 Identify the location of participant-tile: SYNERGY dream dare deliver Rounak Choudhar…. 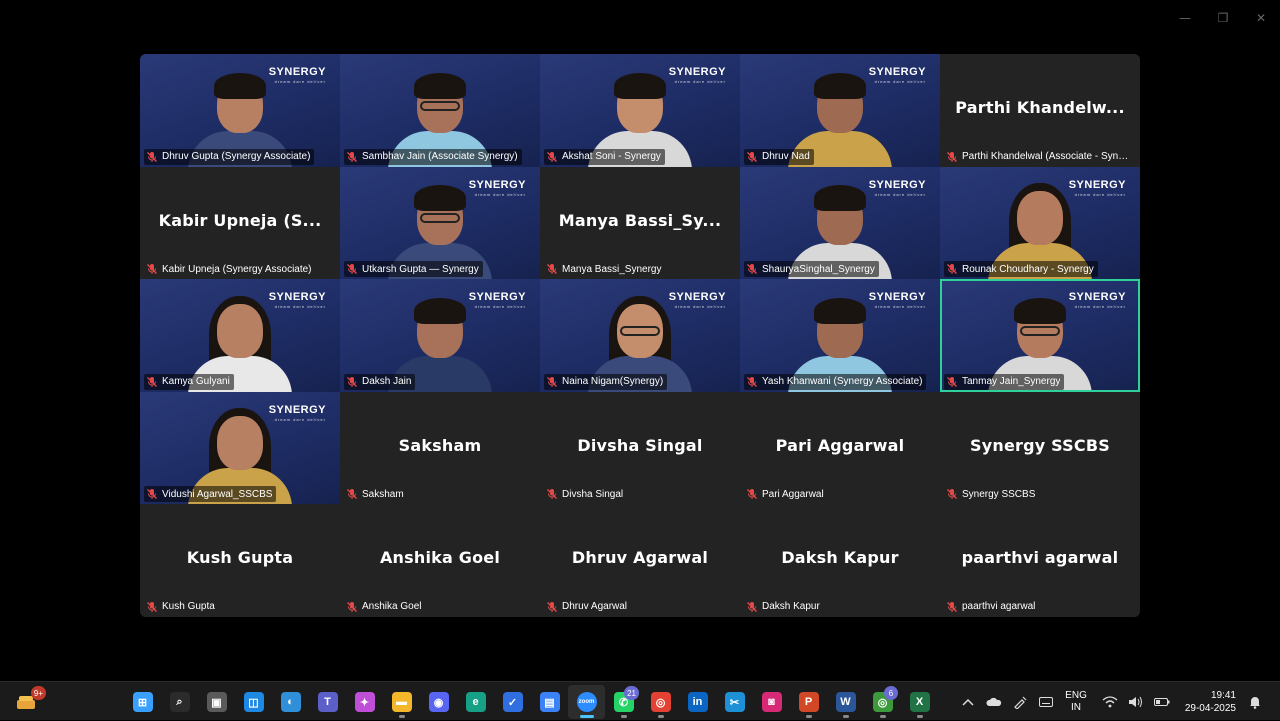
(1040, 223).